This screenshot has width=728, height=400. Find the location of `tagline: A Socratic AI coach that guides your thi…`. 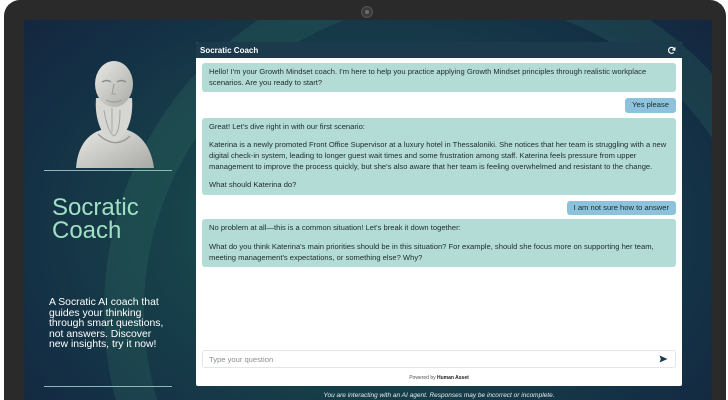

tagline: A Socratic AI coach that guides your thi… is located at coordinates (106, 324).